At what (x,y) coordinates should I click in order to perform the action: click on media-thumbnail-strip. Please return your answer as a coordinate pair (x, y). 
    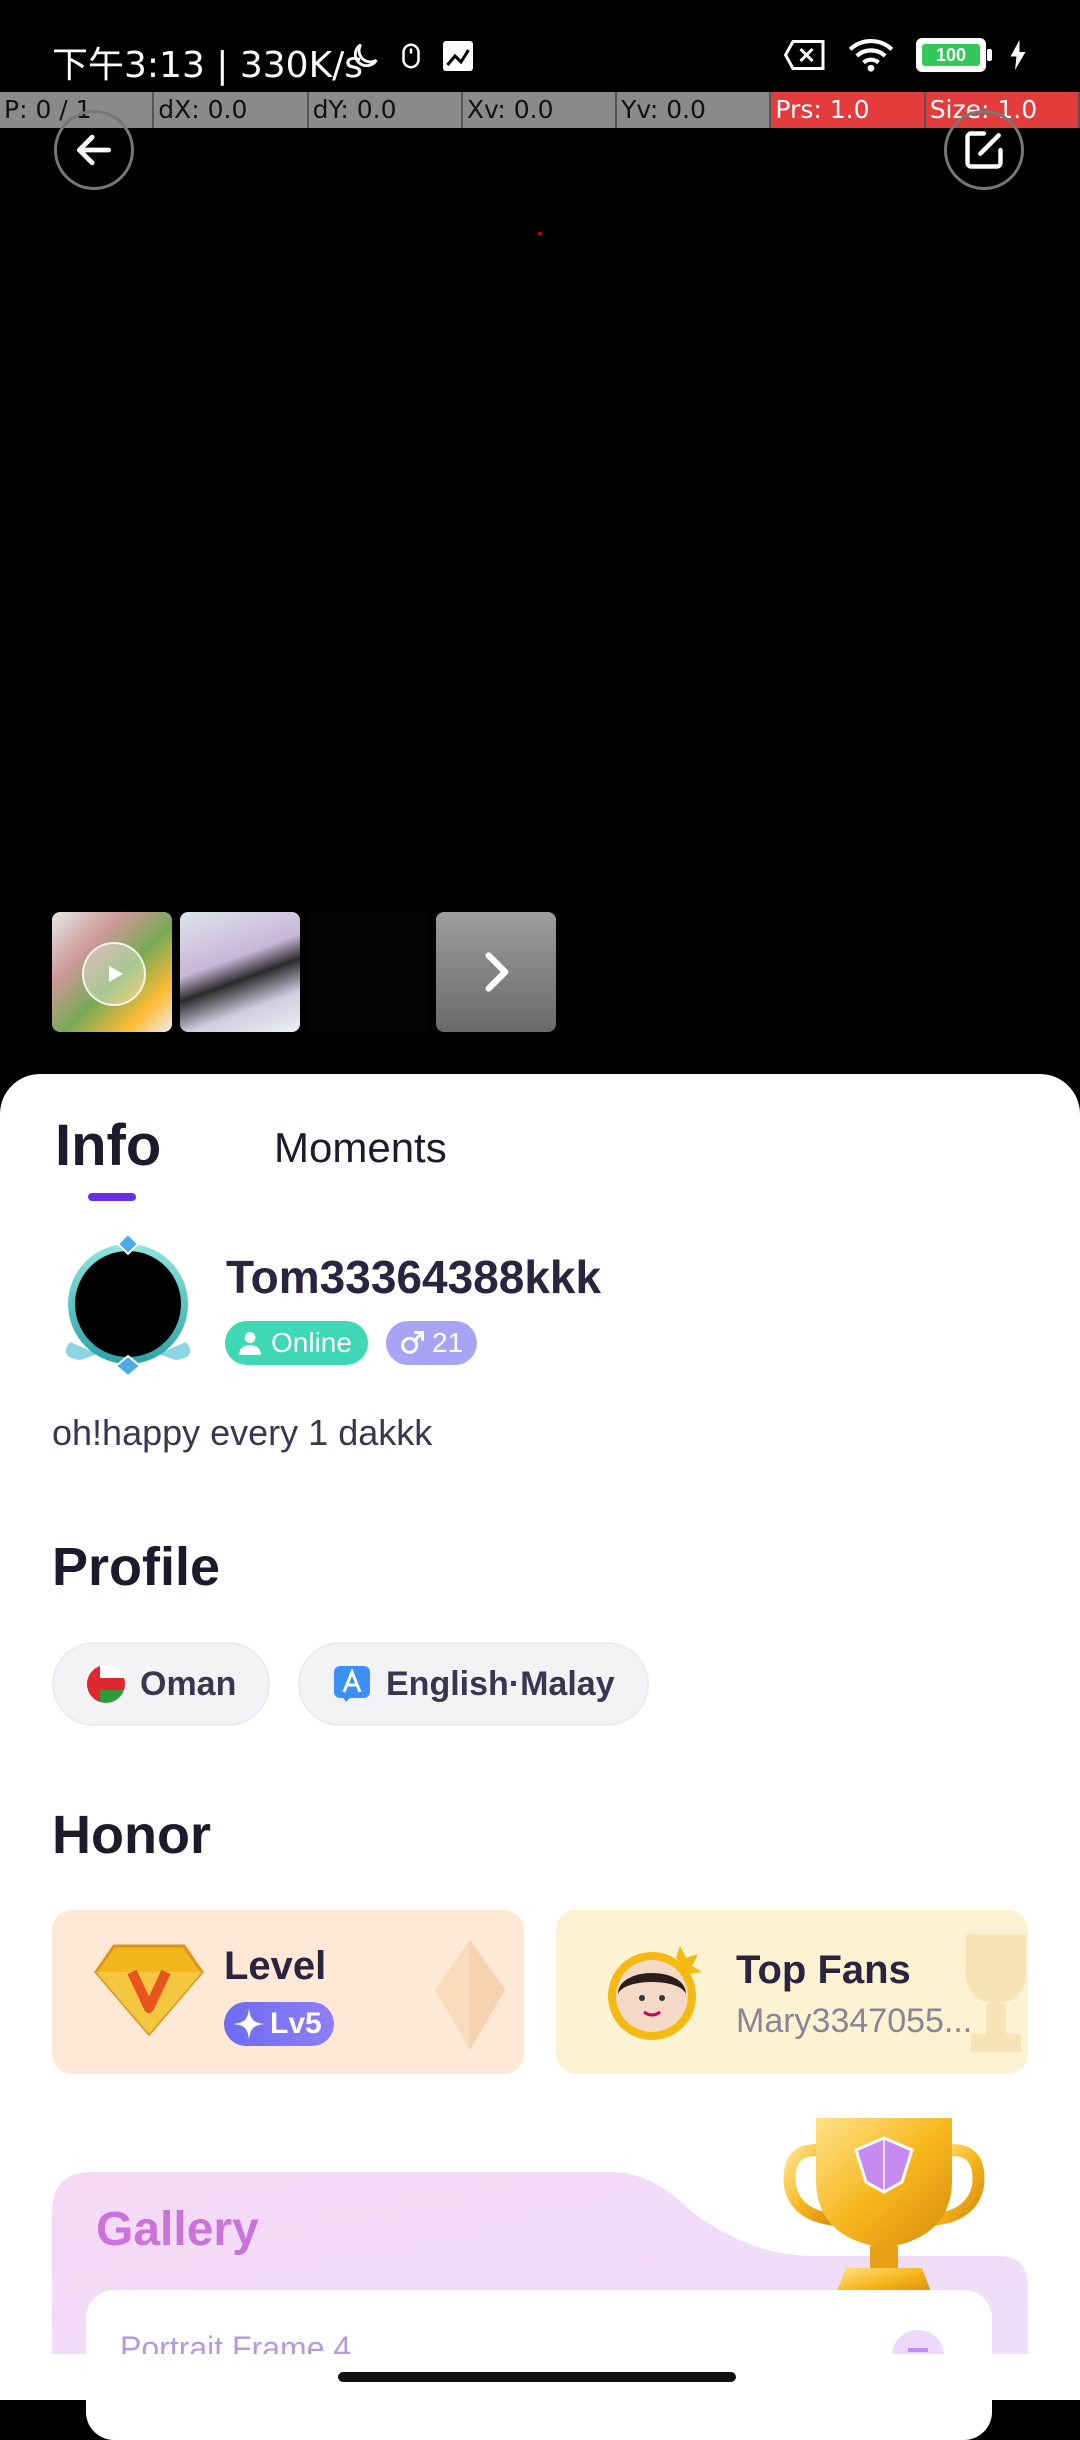
    Looking at the image, I should click on (304, 972).